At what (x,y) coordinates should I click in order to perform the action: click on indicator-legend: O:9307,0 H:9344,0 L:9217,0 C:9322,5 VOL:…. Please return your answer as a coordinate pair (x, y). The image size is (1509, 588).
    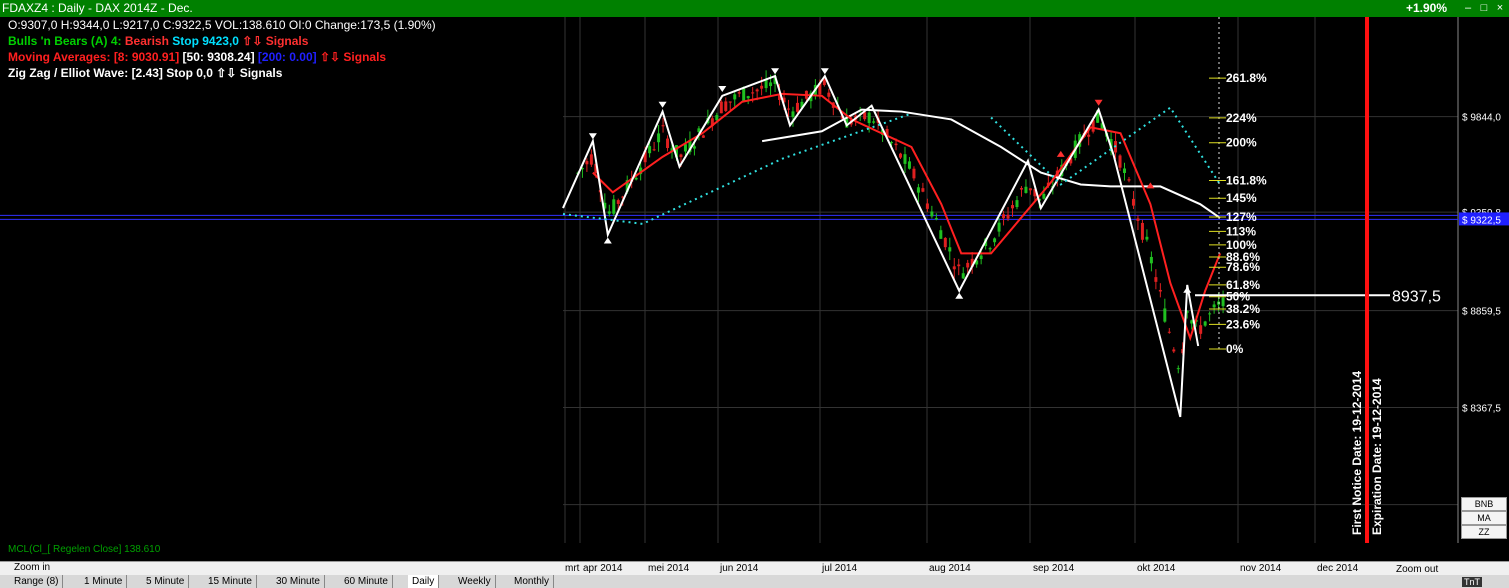
    Looking at the image, I should click on (222, 49).